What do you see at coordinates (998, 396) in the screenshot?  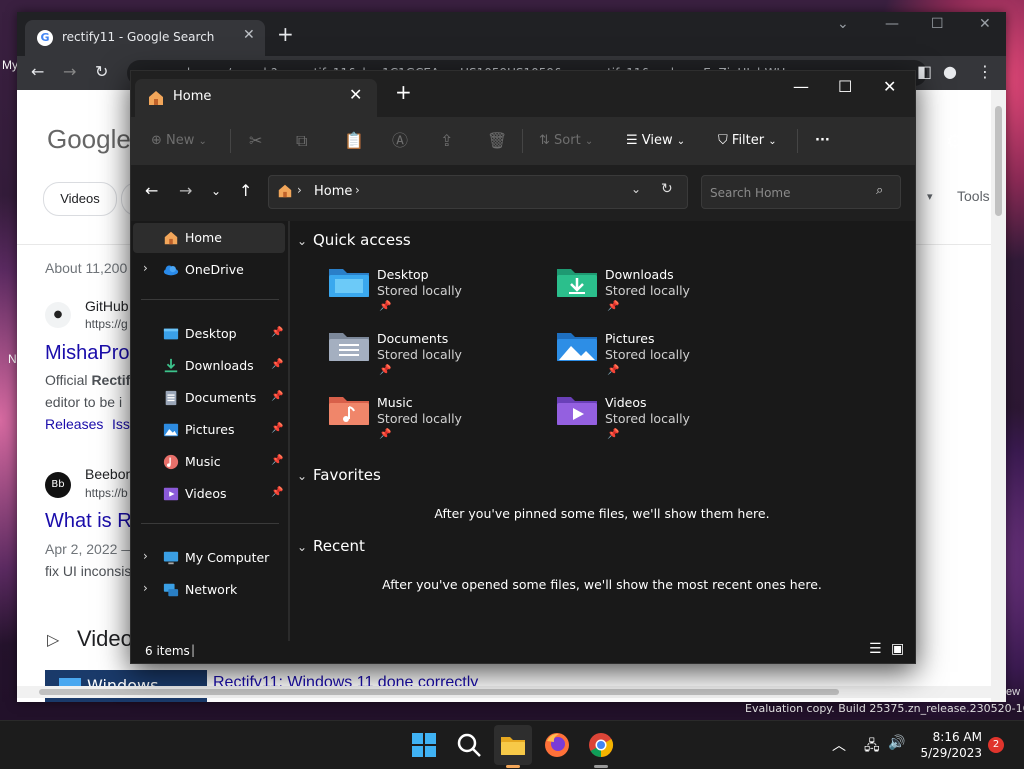 I see `chrome-vertical-scrollbar` at bounding box center [998, 396].